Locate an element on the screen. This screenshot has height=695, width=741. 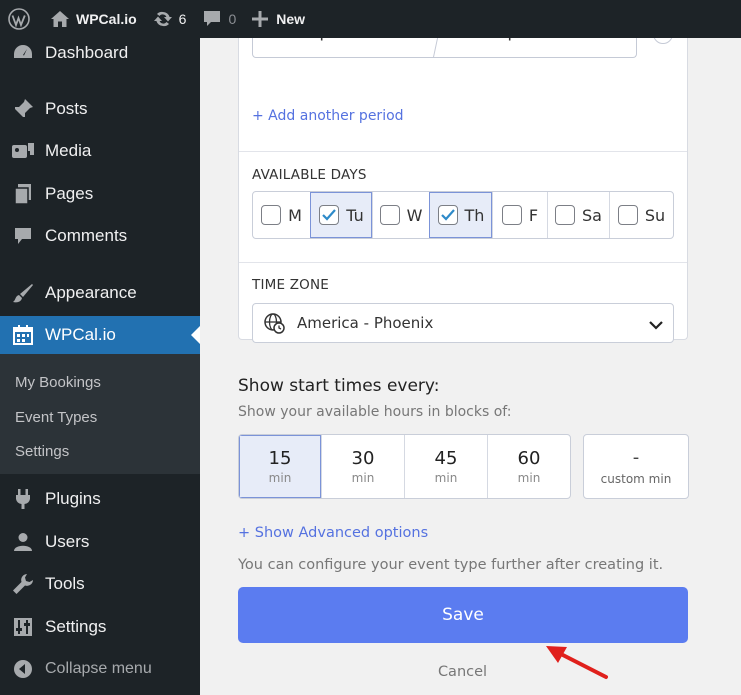
pin-icon is located at coordinates (22, 109).